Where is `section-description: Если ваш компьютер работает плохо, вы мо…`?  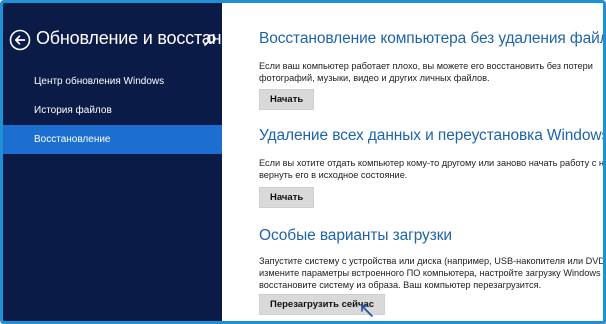
section-description: Если ваш компьютер работает плохо, вы мо… is located at coordinates (429, 72).